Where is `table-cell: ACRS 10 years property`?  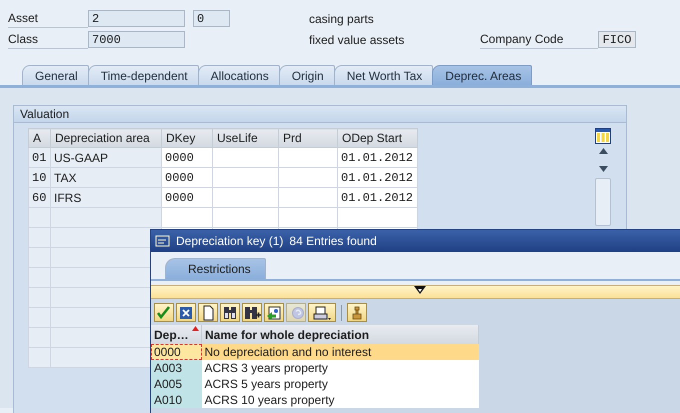
table-cell: ACRS 10 years property is located at coordinates (340, 400).